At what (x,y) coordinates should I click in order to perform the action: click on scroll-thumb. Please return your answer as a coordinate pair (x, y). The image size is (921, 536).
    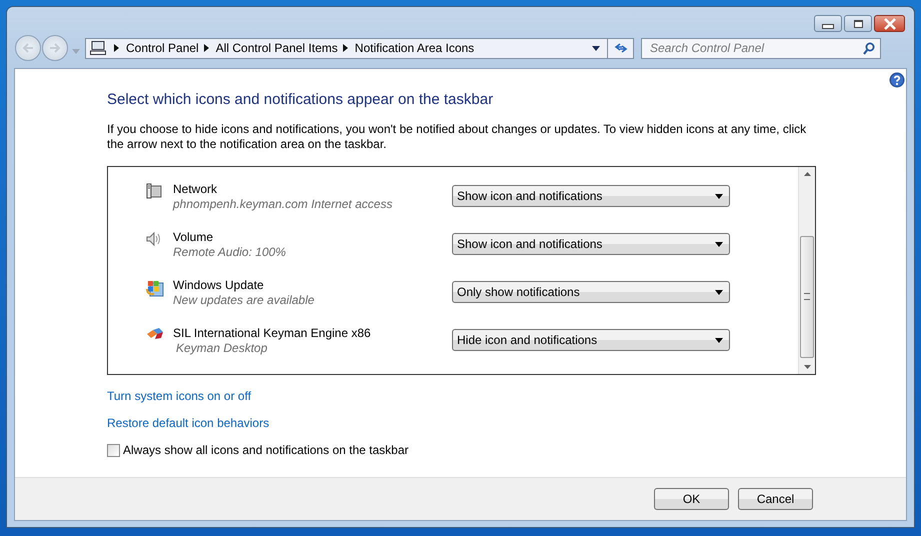
    Looking at the image, I should click on (807, 297).